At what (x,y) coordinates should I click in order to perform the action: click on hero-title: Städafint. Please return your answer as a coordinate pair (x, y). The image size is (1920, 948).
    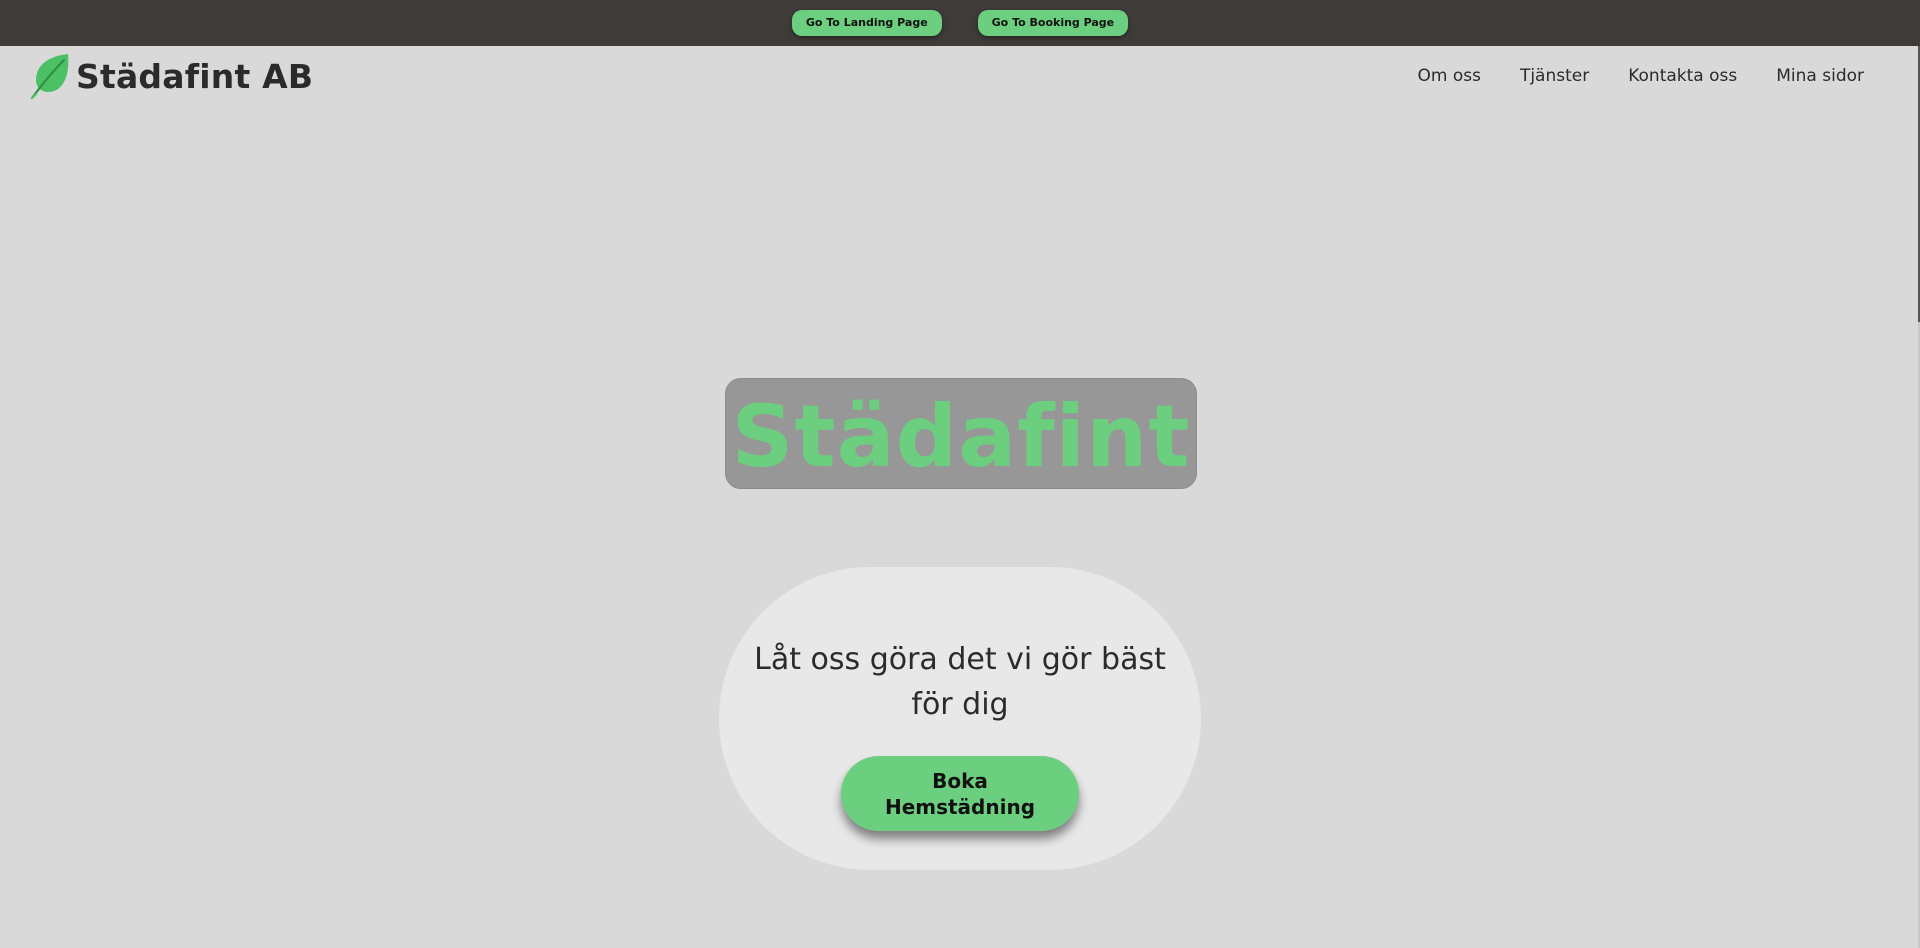
    Looking at the image, I should click on (961, 436).